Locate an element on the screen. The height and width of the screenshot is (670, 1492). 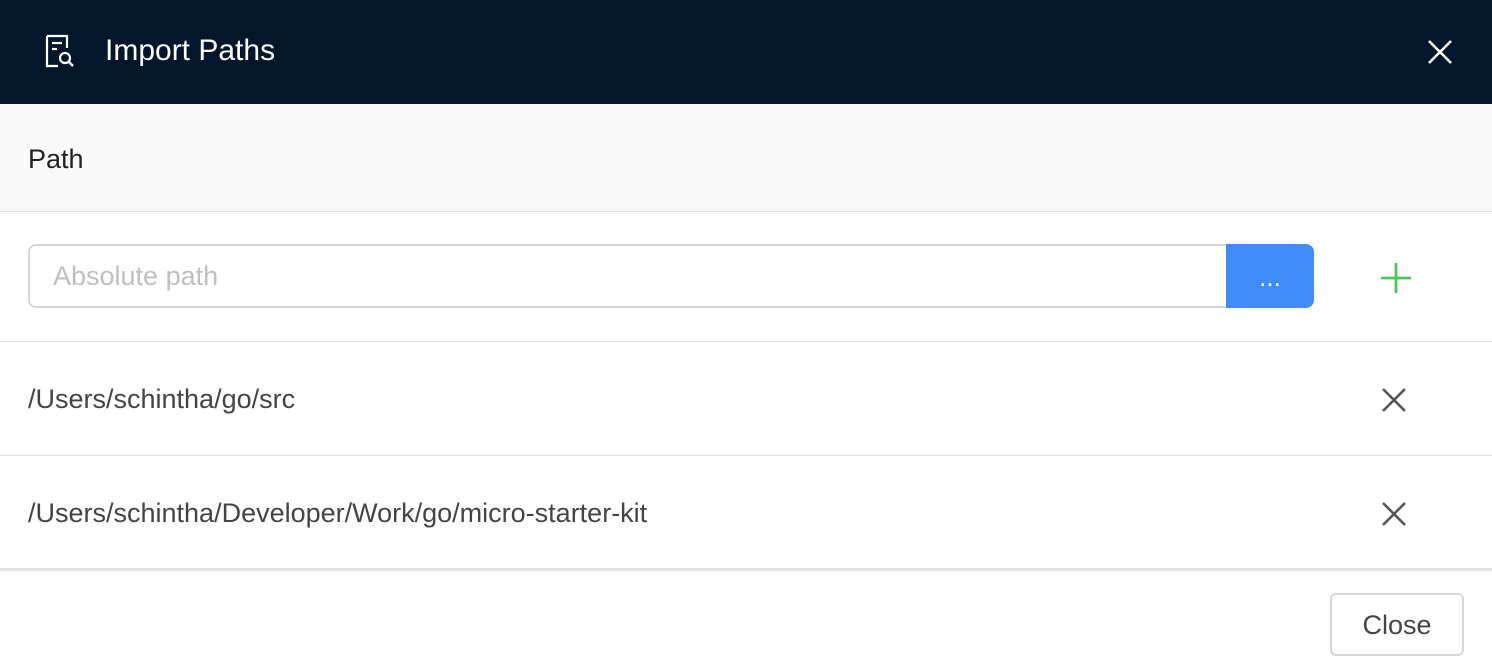
path-input is located at coordinates (627, 276).